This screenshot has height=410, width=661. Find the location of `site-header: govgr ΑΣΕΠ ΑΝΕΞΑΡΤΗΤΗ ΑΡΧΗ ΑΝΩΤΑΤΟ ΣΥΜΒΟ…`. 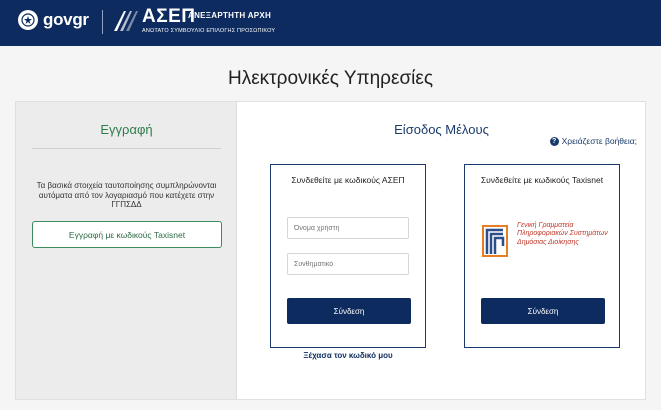

site-header: govgr ΑΣΕΠ ΑΝΕΞΑΡΤΗΤΗ ΑΡΧΗ ΑΝΩΤΑΤΟ ΣΥΜΒΟ… is located at coordinates (330, 23).